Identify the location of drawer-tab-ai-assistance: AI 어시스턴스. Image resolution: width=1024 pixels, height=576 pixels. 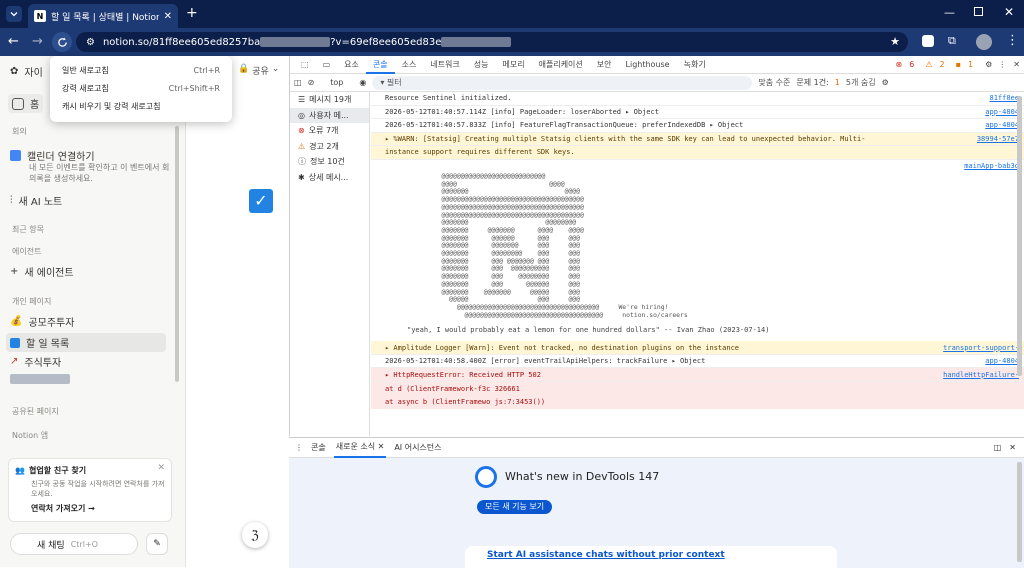
(417, 447).